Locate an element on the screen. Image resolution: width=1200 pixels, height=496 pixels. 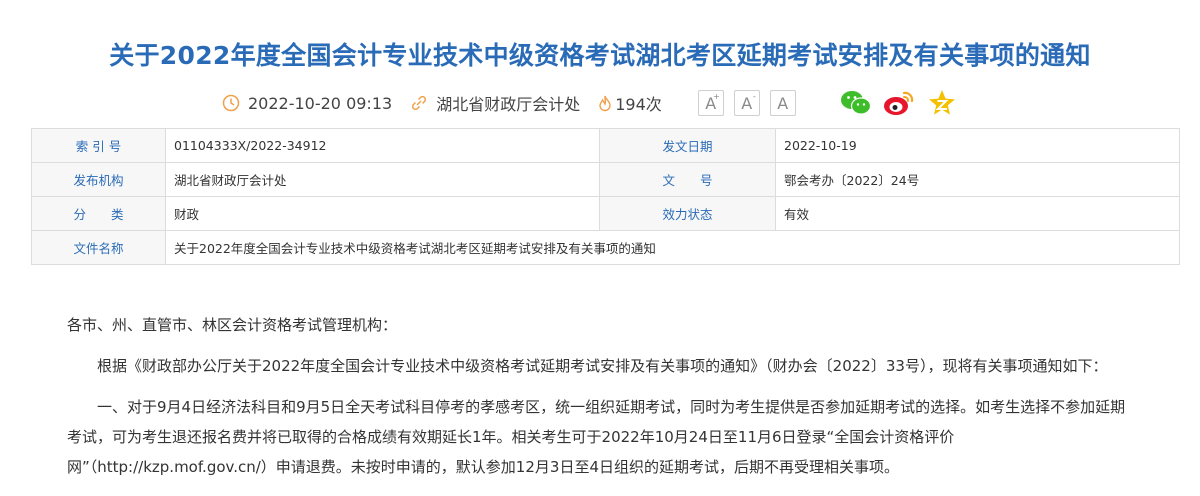
category-value: 财政 is located at coordinates (382, 213).